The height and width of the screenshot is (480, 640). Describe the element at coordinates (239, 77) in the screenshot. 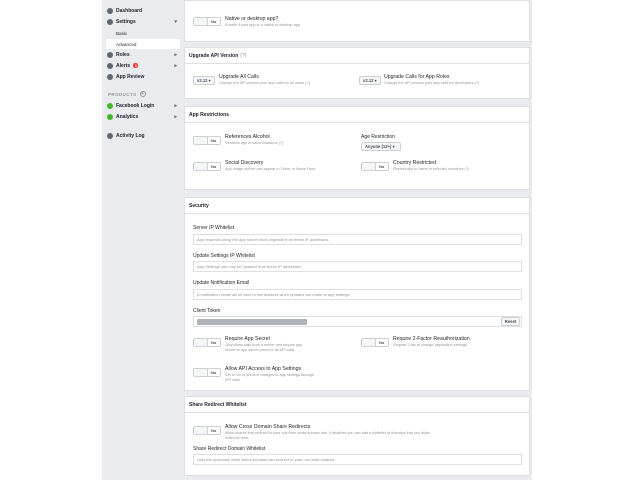

I see `all-calls-title: Upgrade All Calls` at that location.